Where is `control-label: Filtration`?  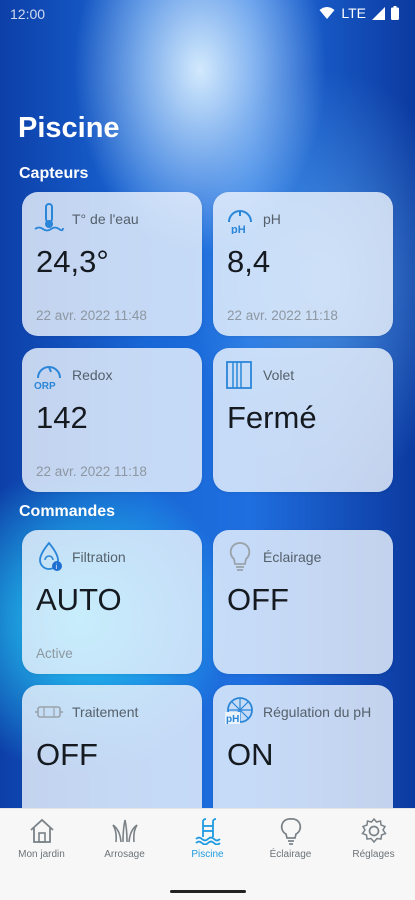
control-label: Filtration is located at coordinates (99, 557).